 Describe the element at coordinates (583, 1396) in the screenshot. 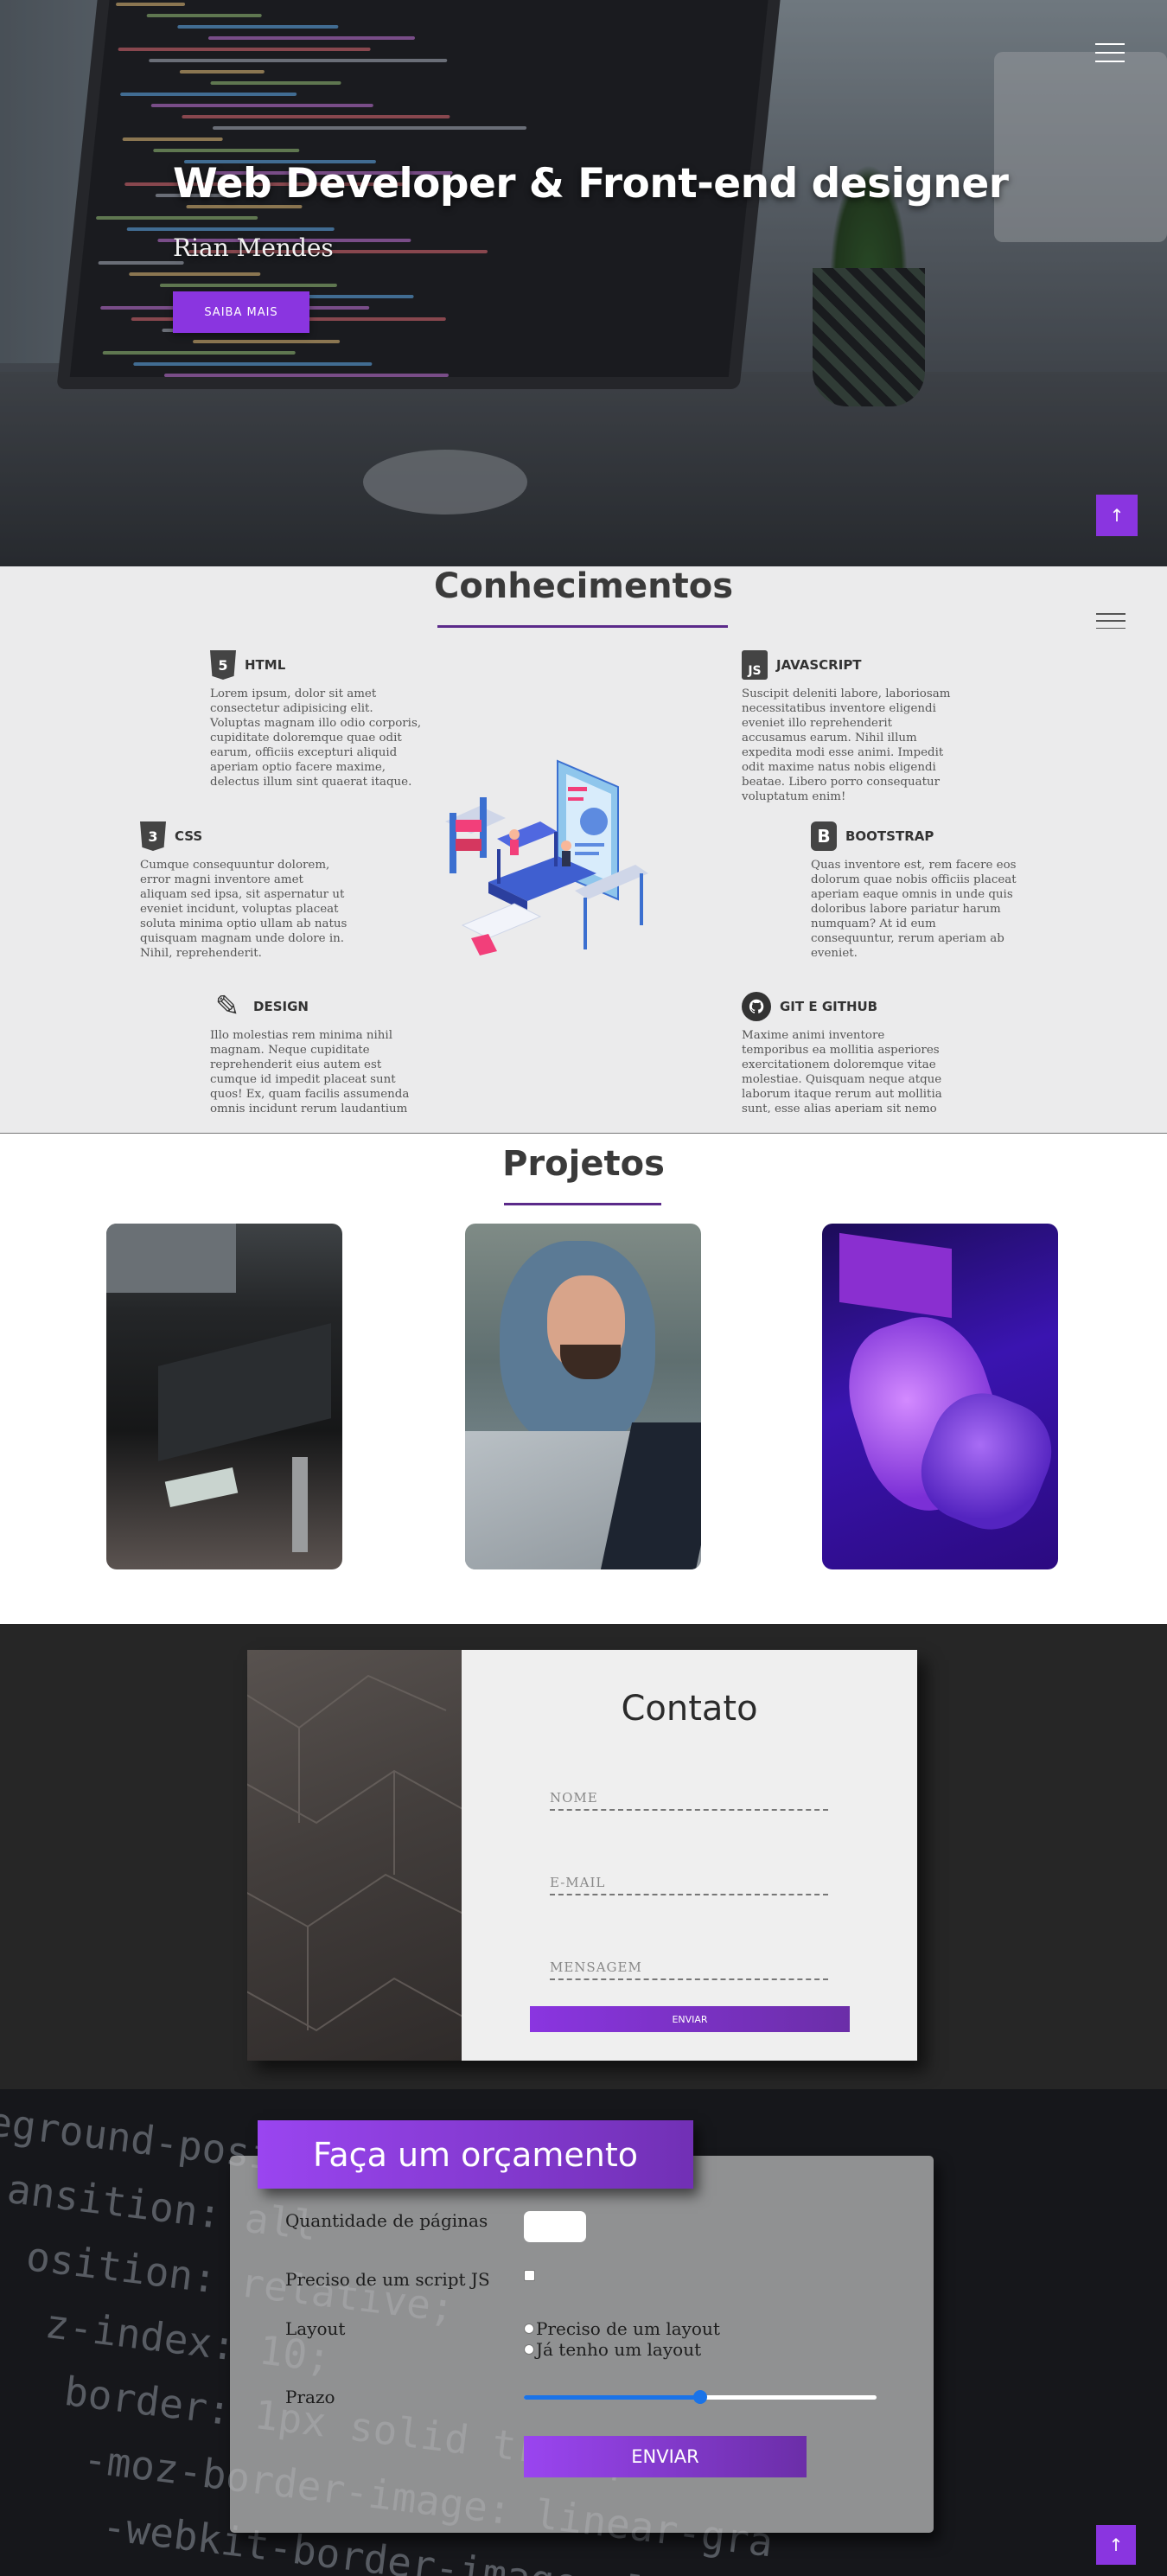

I see `project-developer-laptop` at that location.